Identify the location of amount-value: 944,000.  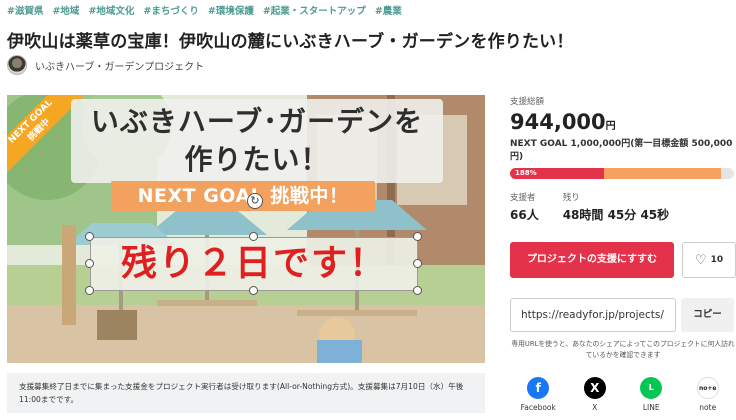
(558, 122).